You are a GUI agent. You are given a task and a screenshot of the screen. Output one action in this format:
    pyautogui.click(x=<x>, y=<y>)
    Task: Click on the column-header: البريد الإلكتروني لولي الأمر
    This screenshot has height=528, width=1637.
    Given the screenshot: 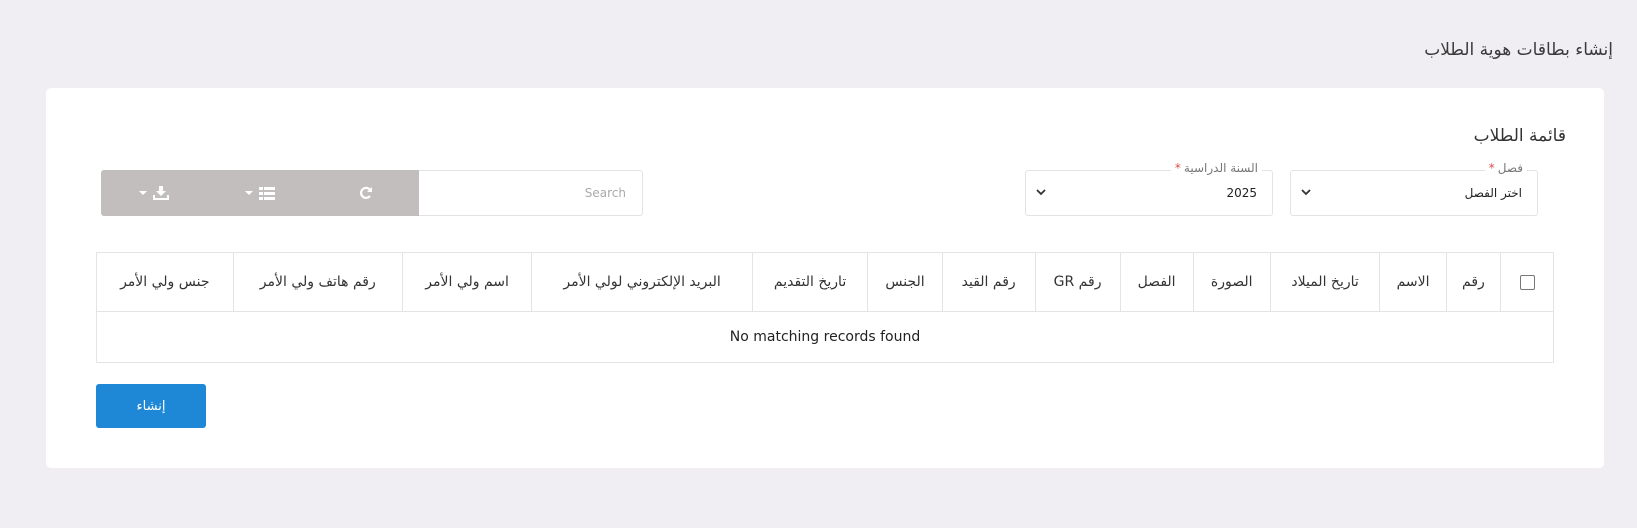 What is the action you would take?
    pyautogui.click(x=642, y=282)
    